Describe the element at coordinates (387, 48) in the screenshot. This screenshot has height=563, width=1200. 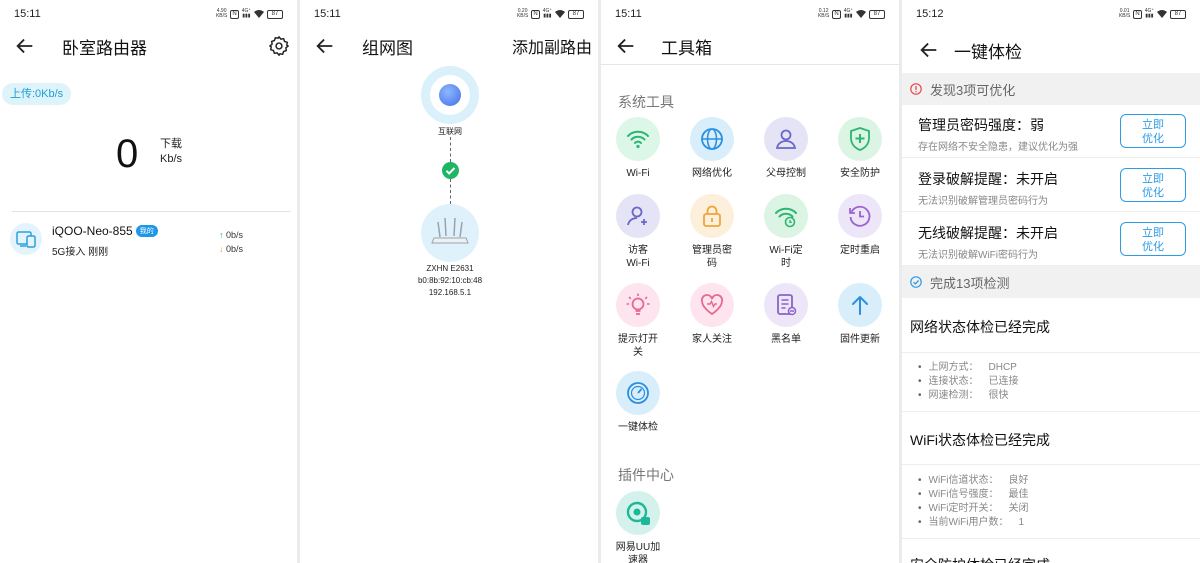
I see `page-title: 组网图` at that location.